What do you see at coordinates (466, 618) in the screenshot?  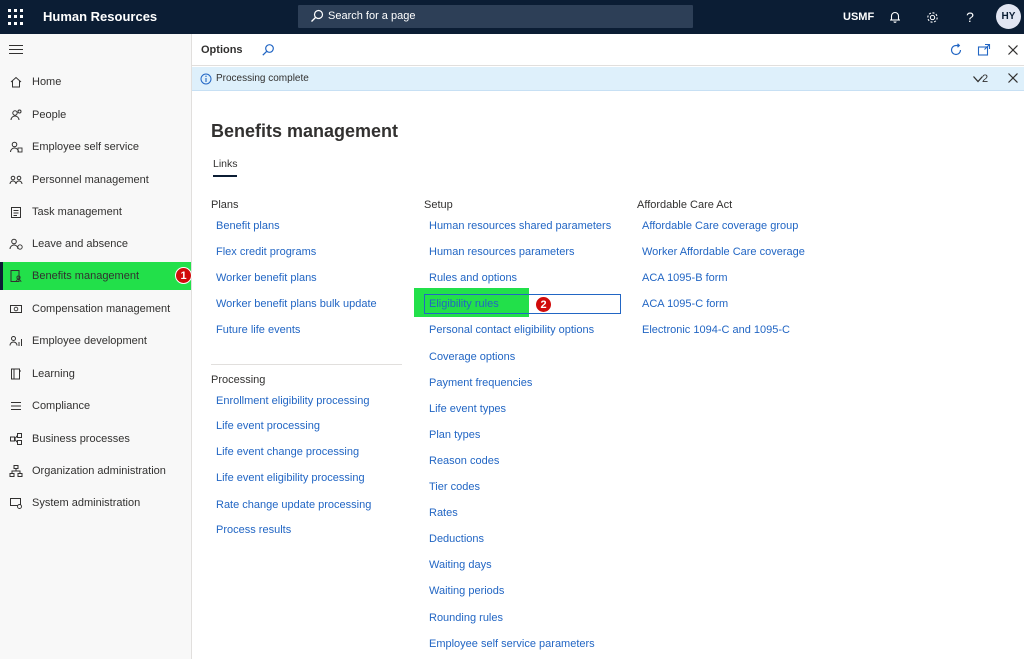 I see `setup-link-rounding-rules: Rounding rules` at bounding box center [466, 618].